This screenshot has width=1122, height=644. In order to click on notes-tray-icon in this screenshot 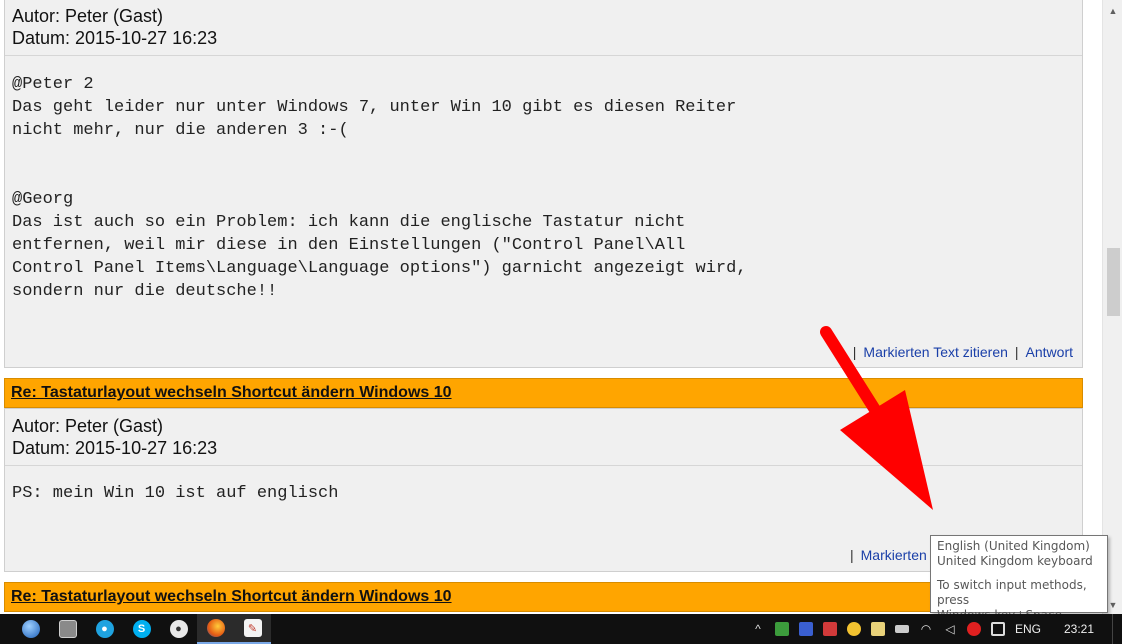, I will do `click(878, 629)`.